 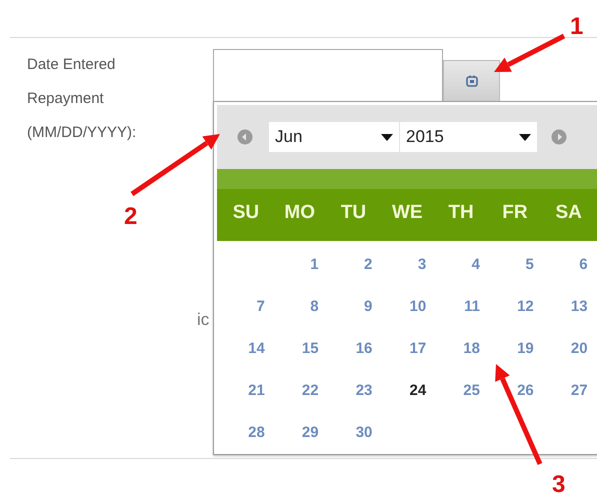 I want to click on day-cell: 1, so click(x=299, y=264).